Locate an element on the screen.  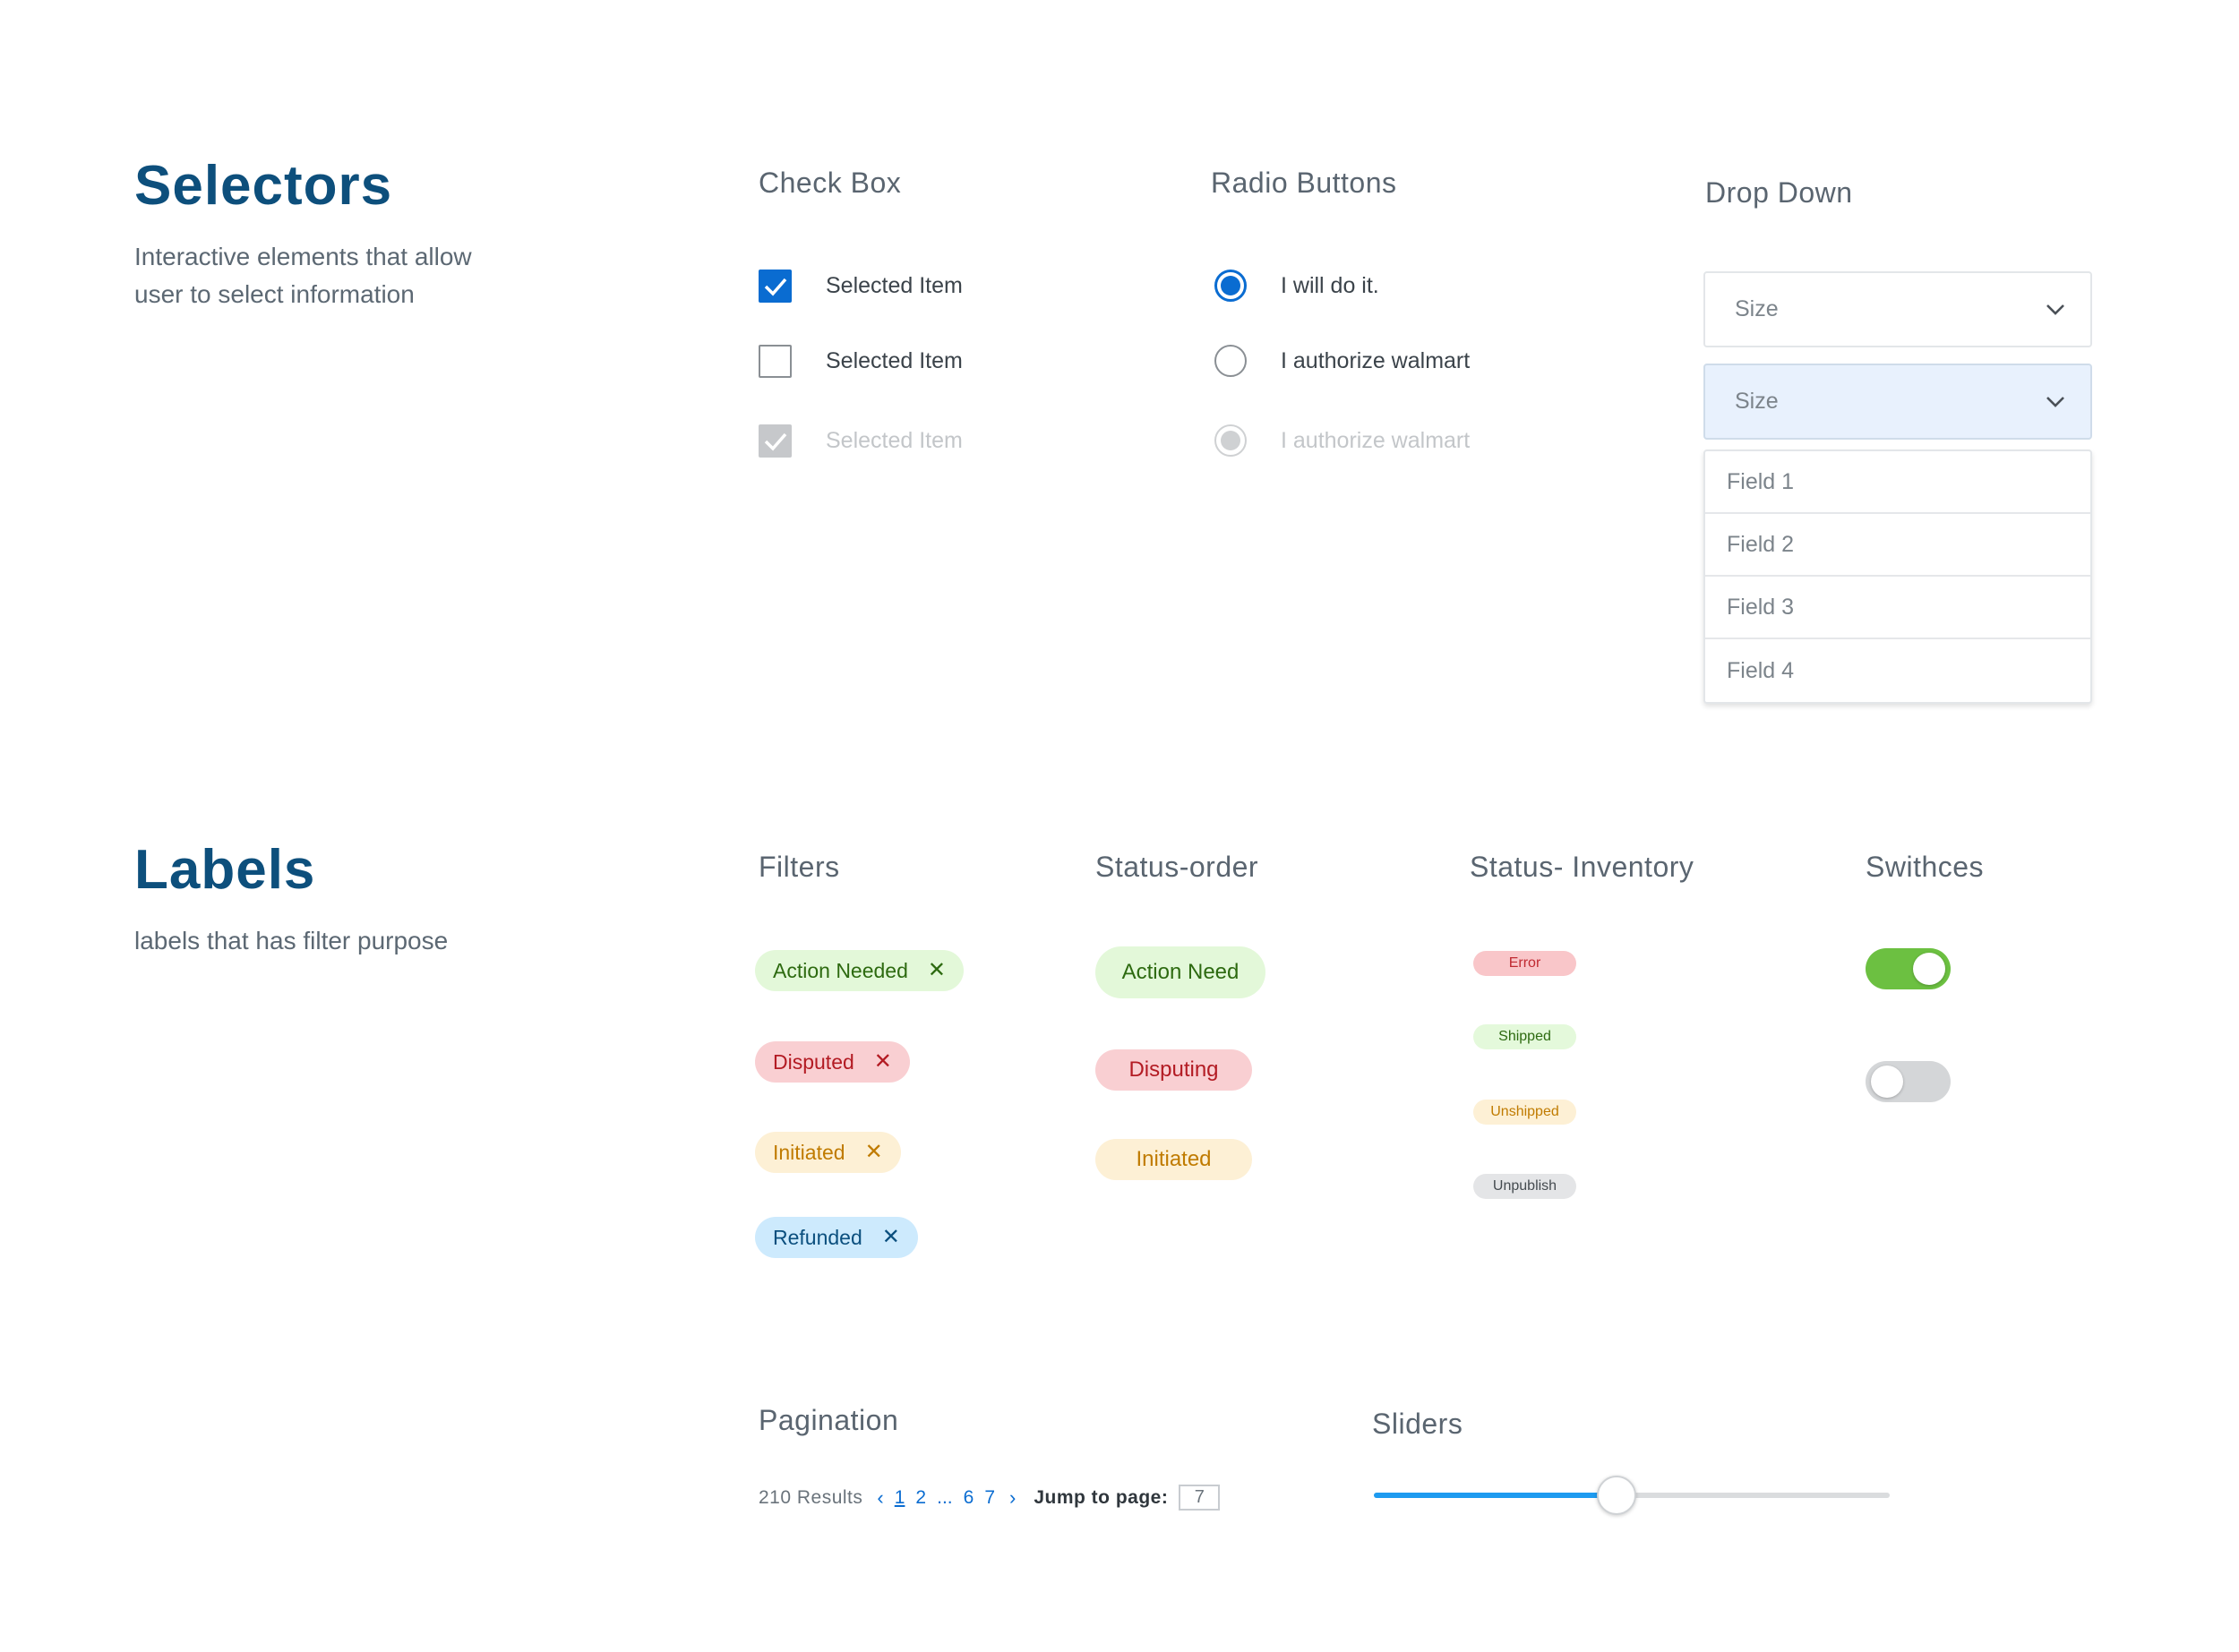
inventory-badge-unpublish: Unpublish is located at coordinates (1524, 1186).